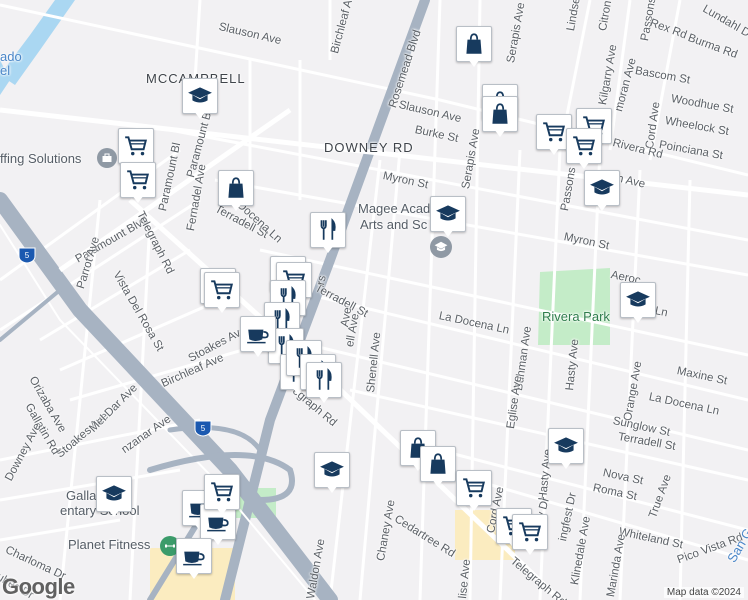  What do you see at coordinates (574, 306) in the screenshot?
I see `rivera-park-area` at bounding box center [574, 306].